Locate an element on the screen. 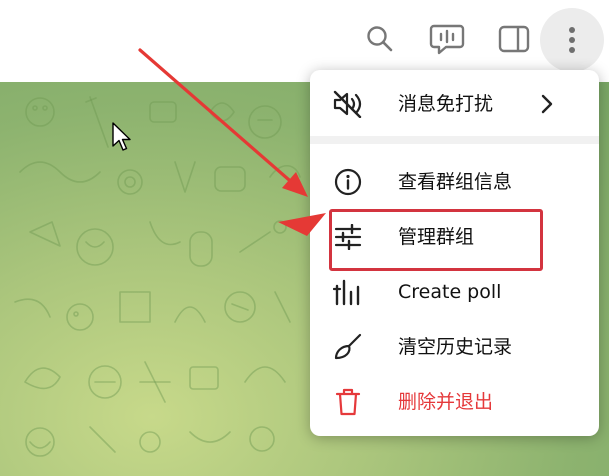 Image resolution: width=609 pixels, height=476 pixels. mouse-cursor-icon is located at coordinates (121, 136).